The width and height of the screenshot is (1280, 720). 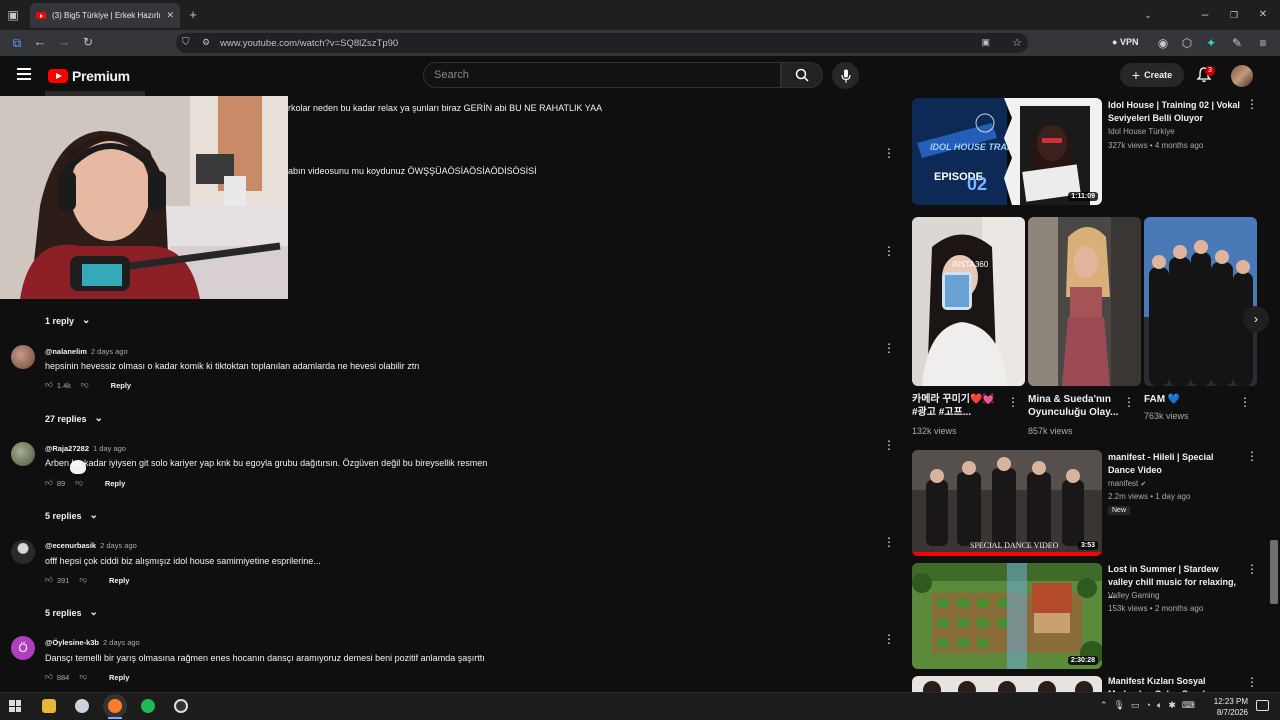 What do you see at coordinates (88, 42) in the screenshot?
I see `reload-icon: ↻` at bounding box center [88, 42].